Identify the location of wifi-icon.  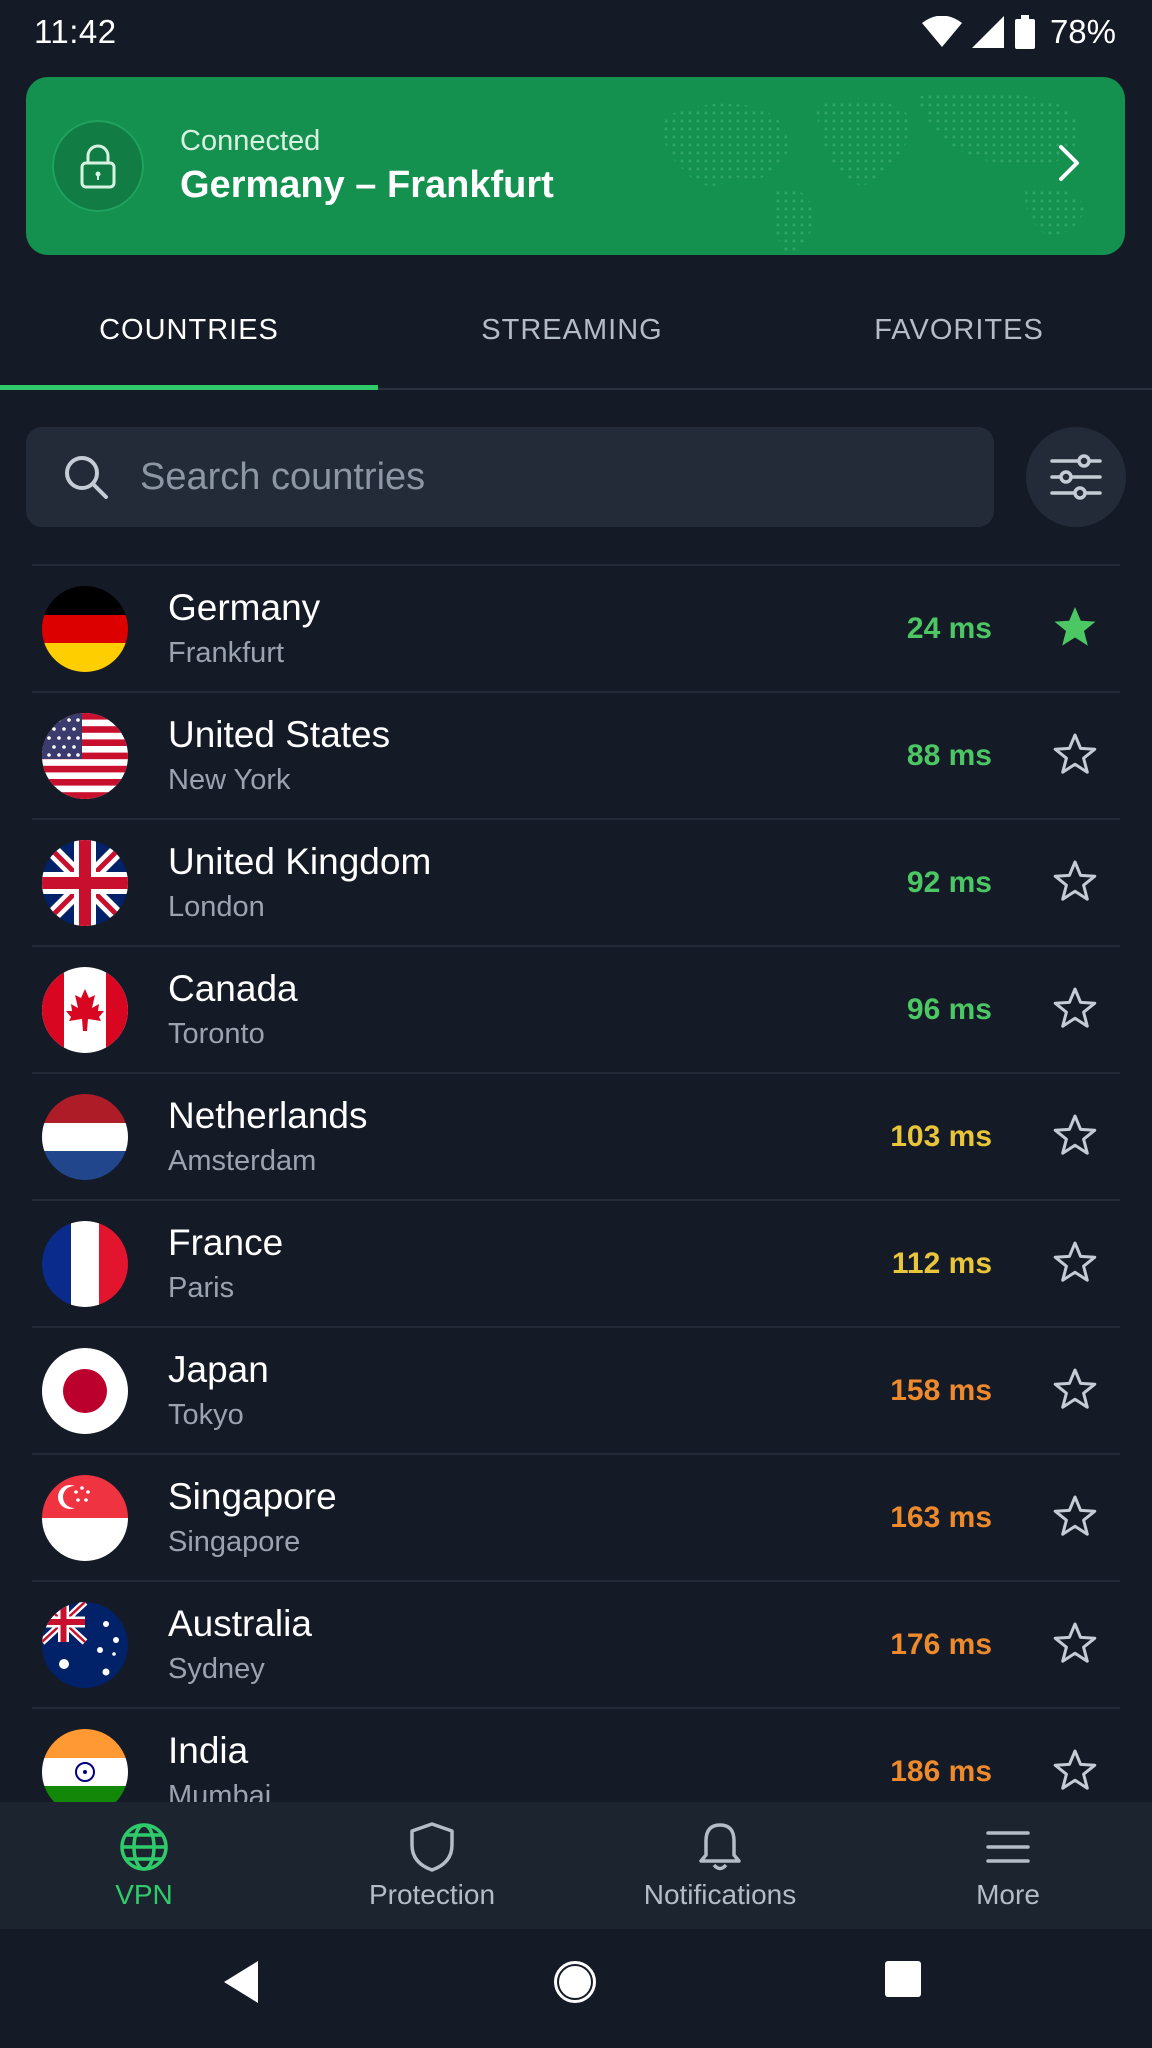
(941, 31).